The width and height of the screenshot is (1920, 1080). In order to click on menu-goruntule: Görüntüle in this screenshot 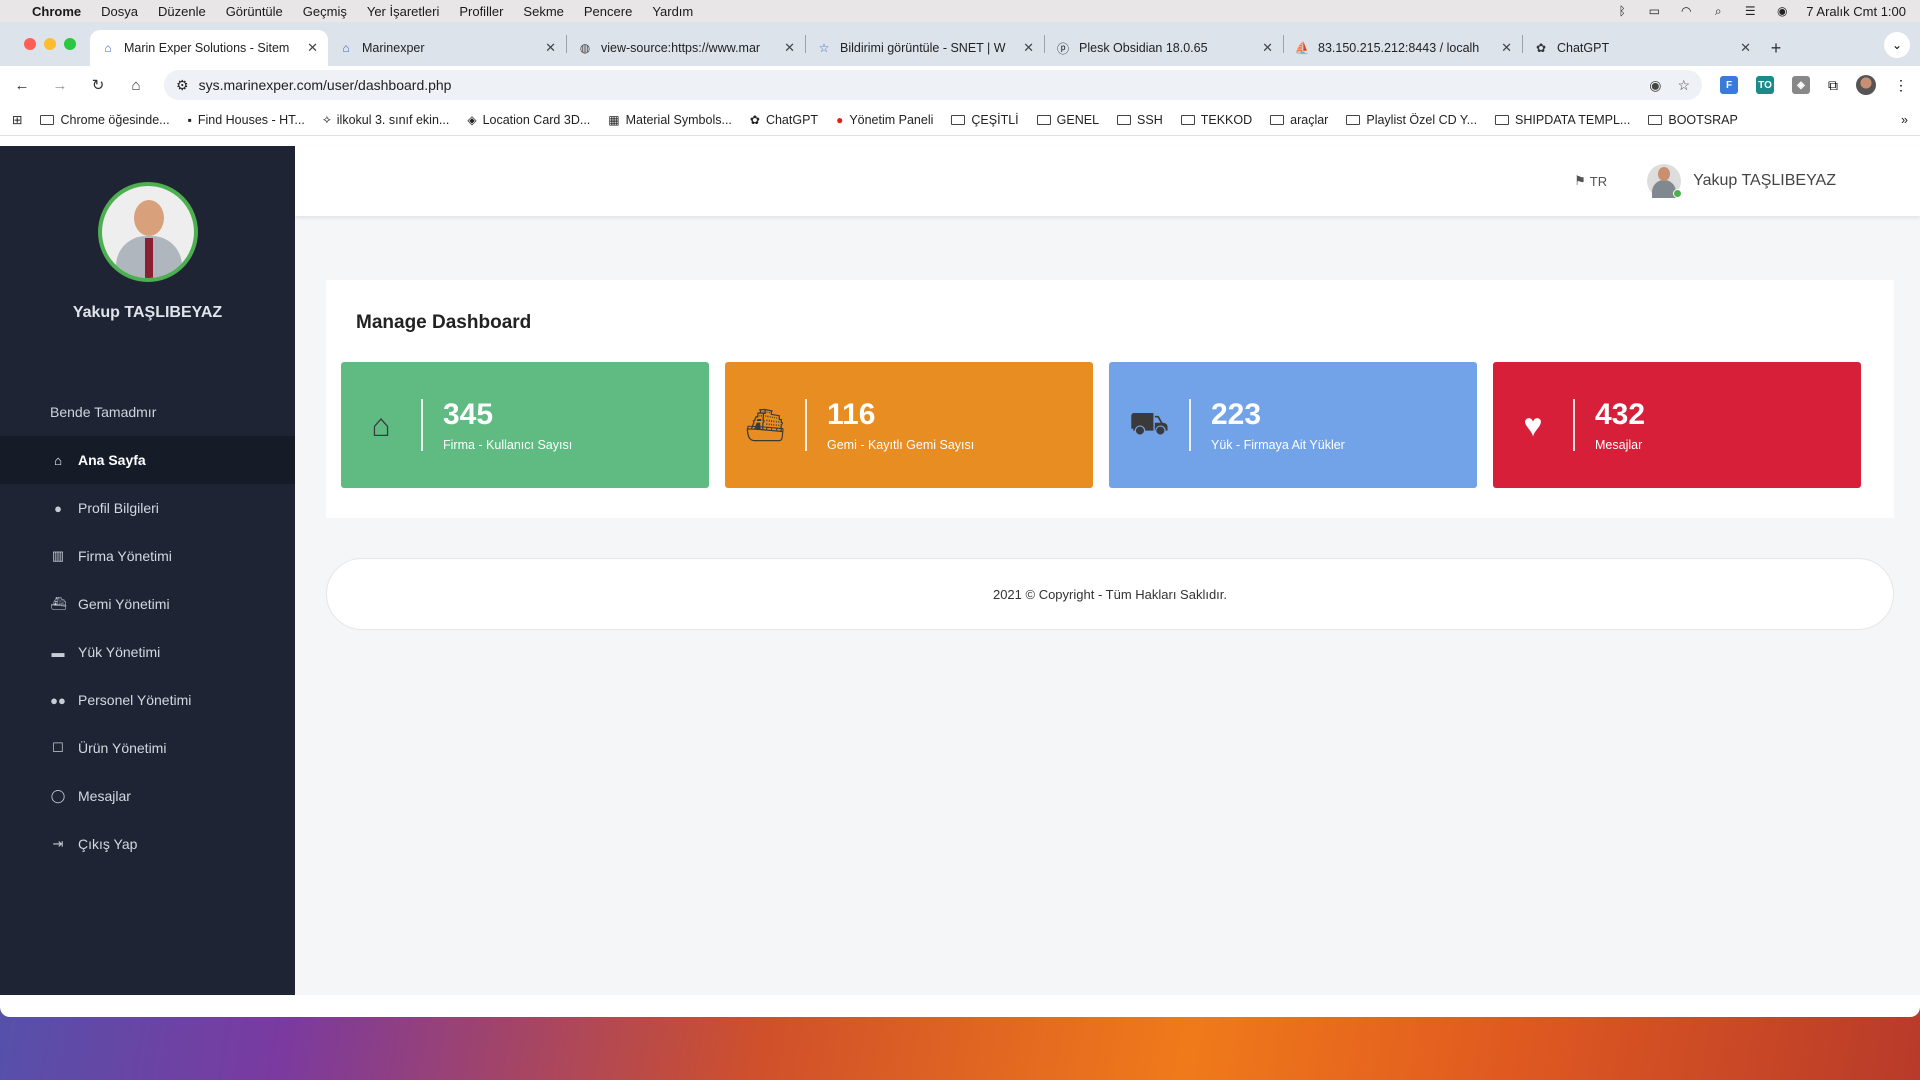, I will do `click(254, 11)`.